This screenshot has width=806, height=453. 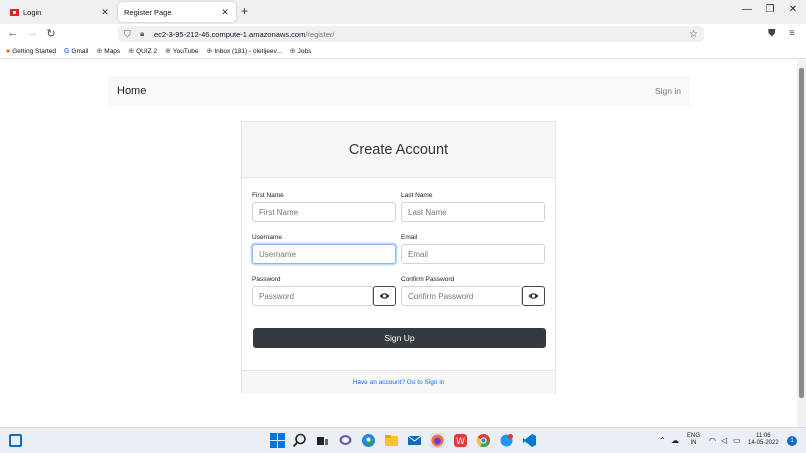 What do you see at coordinates (299, 440) in the screenshot?
I see `search-icon` at bounding box center [299, 440].